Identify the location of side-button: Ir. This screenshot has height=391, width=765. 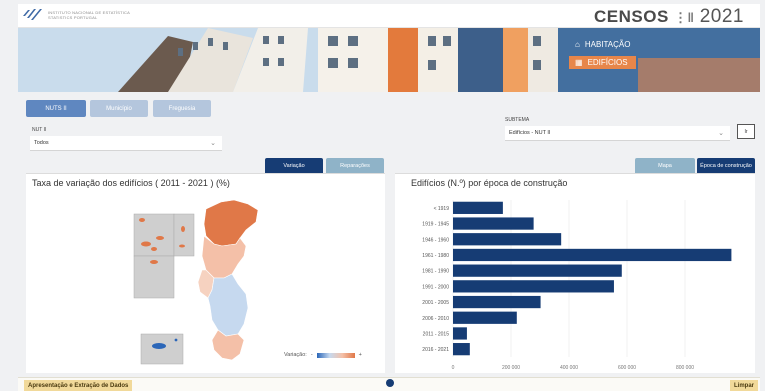
(746, 131).